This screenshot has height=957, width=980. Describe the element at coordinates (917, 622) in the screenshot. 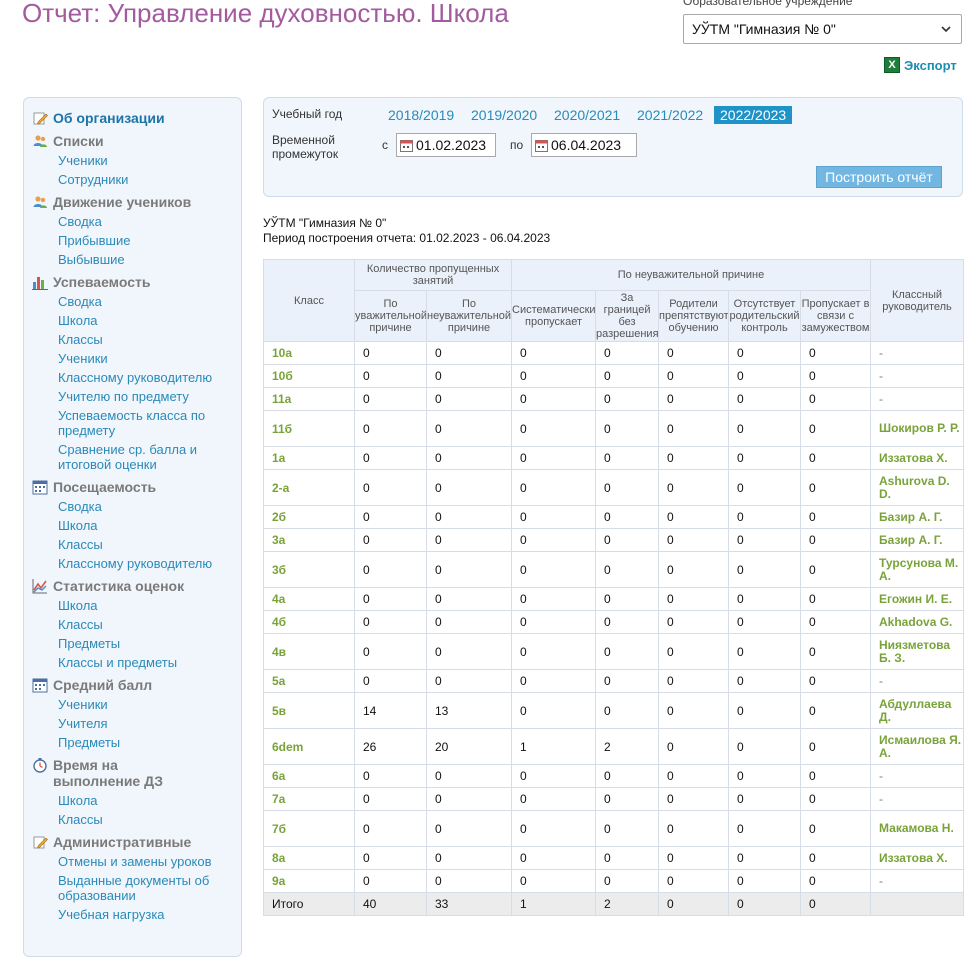

I see `teacher-link: Akhadova G.` at that location.